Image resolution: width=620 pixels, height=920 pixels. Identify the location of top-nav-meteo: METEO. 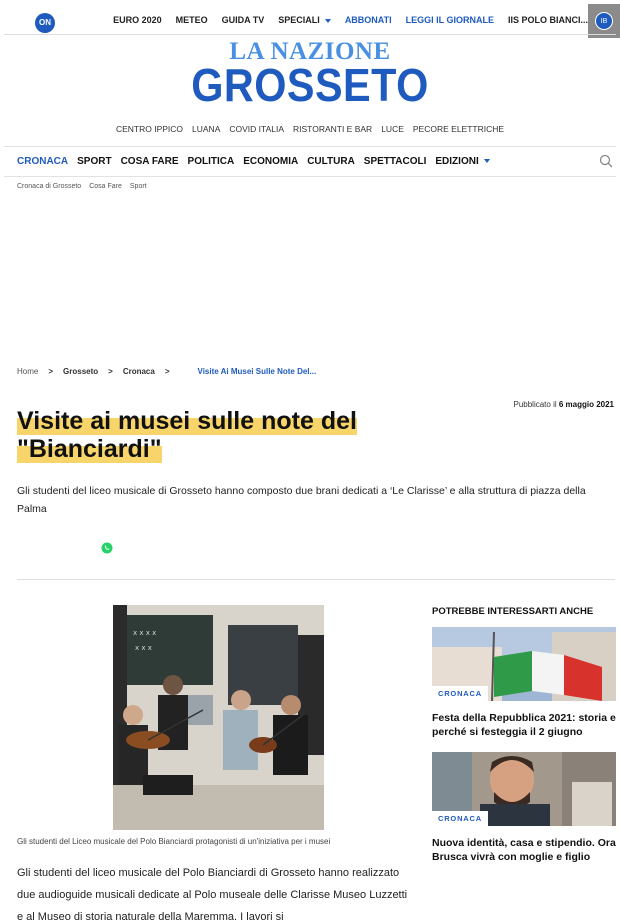
(192, 20).